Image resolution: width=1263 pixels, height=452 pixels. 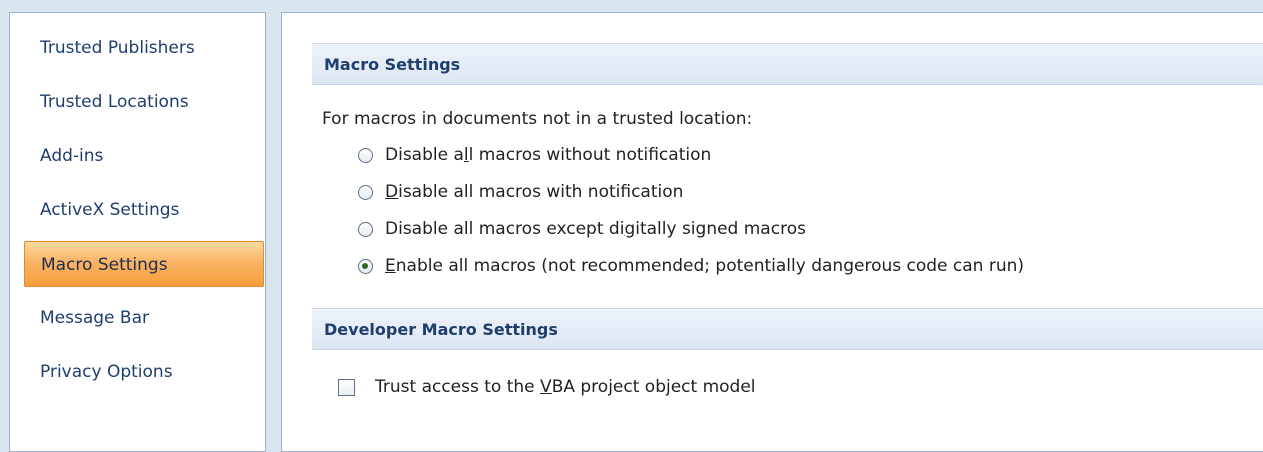 What do you see at coordinates (144, 48) in the screenshot?
I see `sidebar-item-trusted-publishers: Trusted Publishers` at bounding box center [144, 48].